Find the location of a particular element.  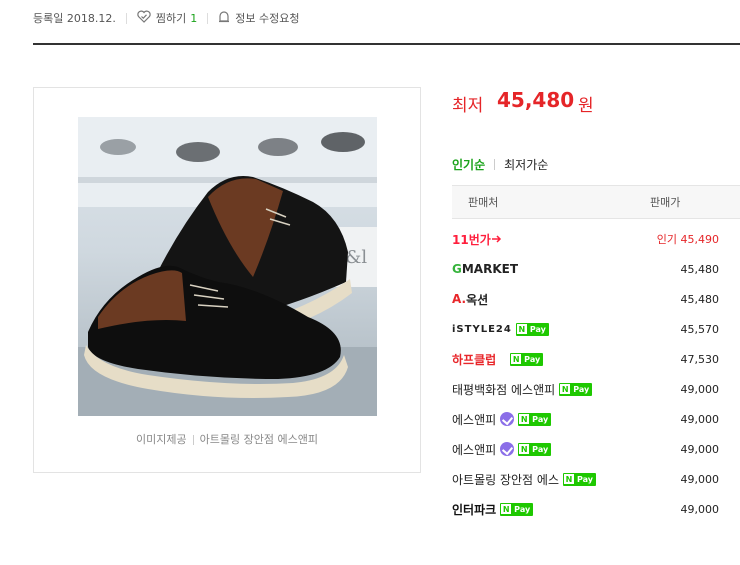

seller-name: 아트몰링 장안점 에스 is located at coordinates (505, 479).